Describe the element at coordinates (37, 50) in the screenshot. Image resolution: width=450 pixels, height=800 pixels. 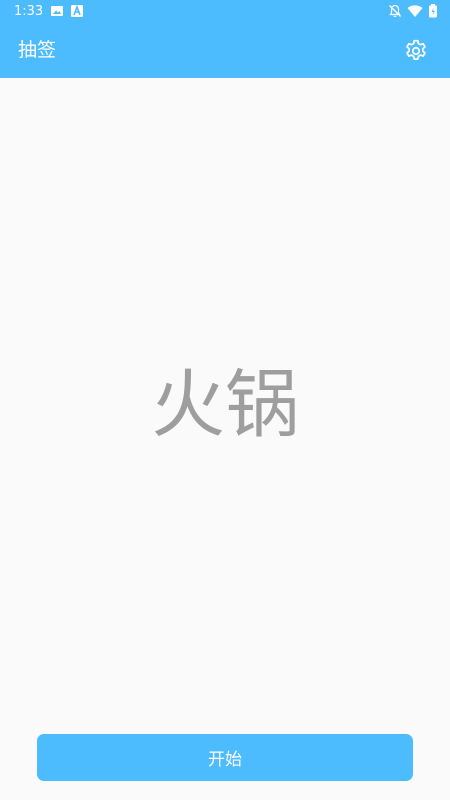
I see `page-title: 抽签` at that location.